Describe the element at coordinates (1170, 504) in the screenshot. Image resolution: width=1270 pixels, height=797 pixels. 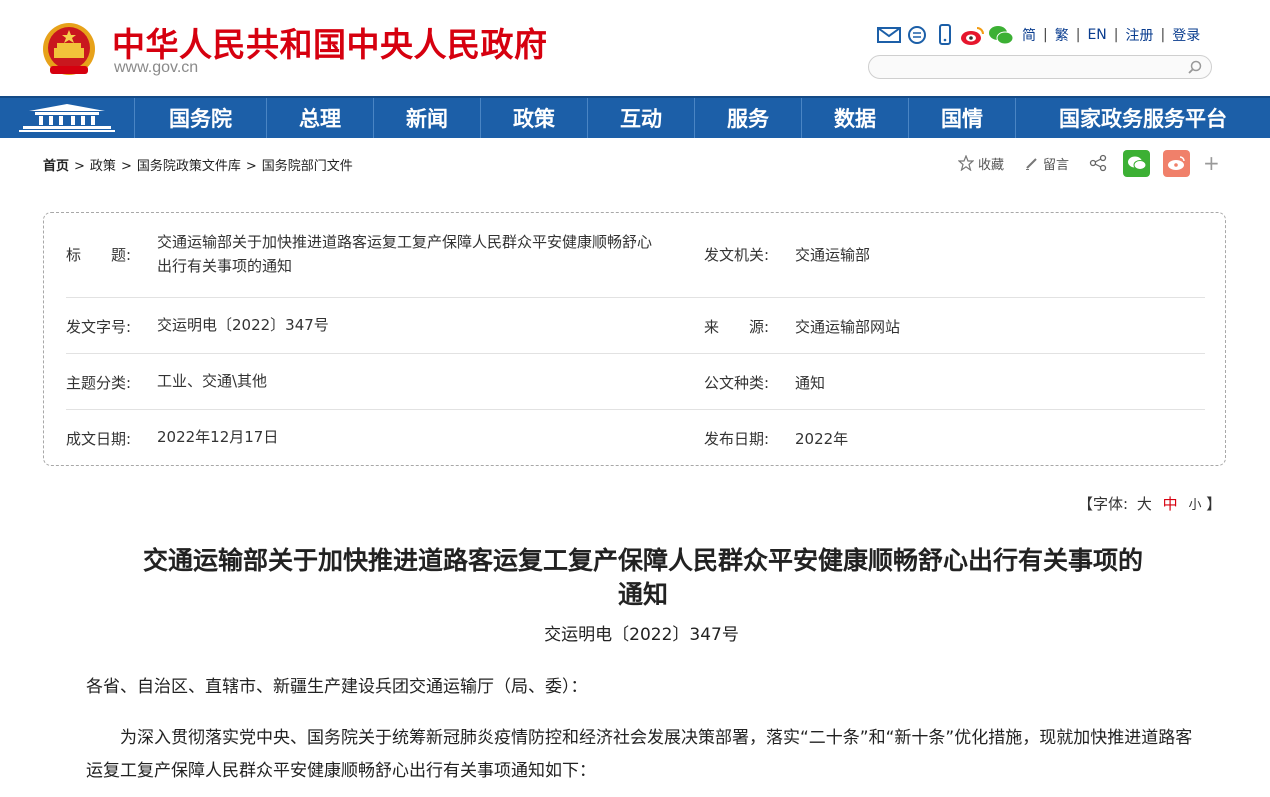
I see `font-medium-button: 中` at that location.